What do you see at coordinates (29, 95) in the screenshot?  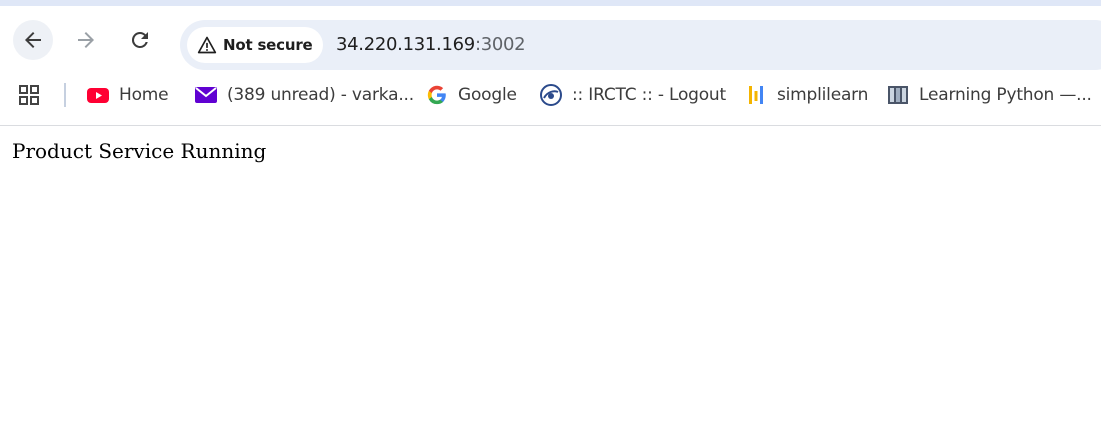 I see `apps-grid-icon` at bounding box center [29, 95].